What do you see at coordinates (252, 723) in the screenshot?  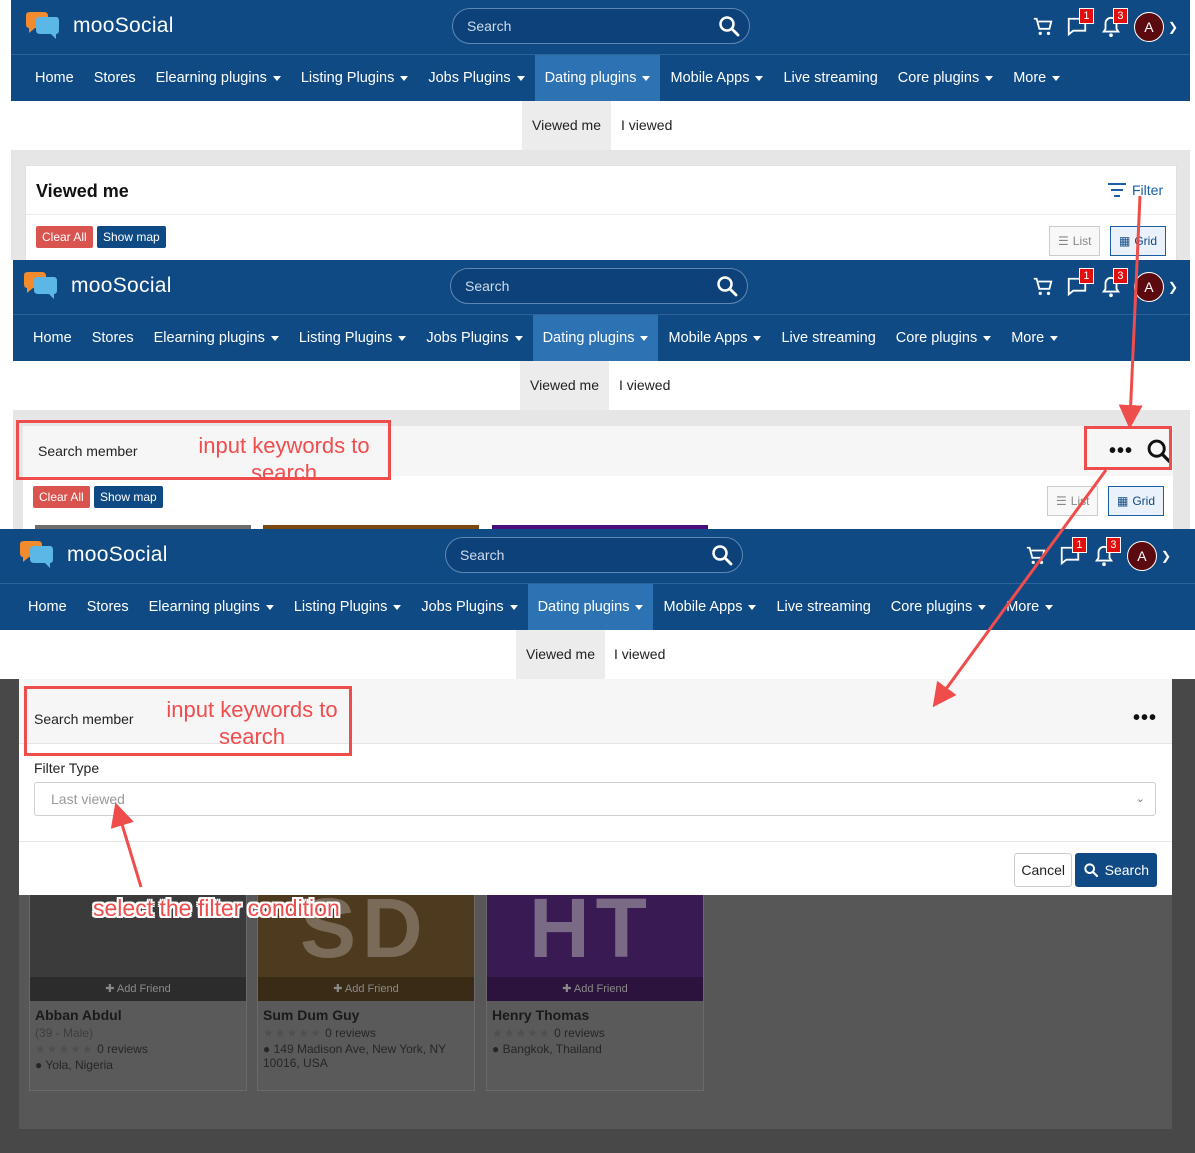 I see `annotation-keywords-modal: input keywords to search` at bounding box center [252, 723].